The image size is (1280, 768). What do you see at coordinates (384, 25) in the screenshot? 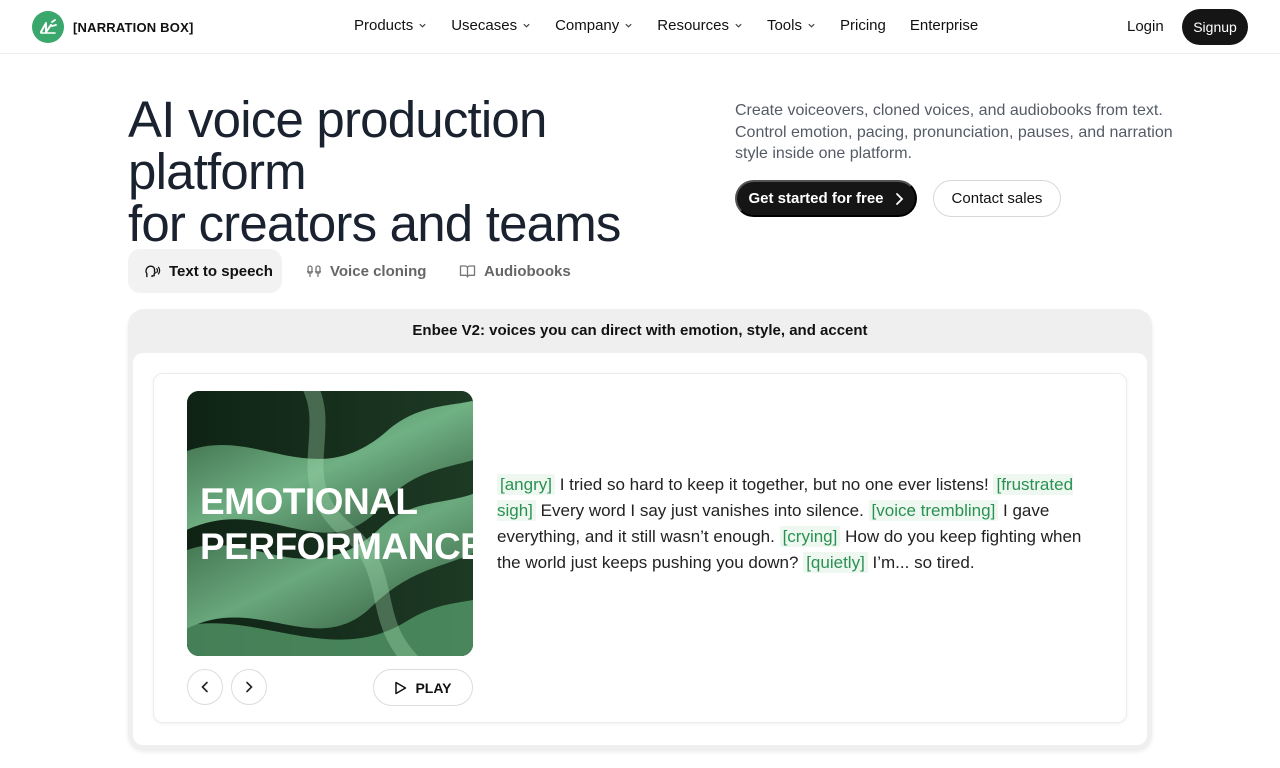
I see `nav-item-label: Products` at bounding box center [384, 25].